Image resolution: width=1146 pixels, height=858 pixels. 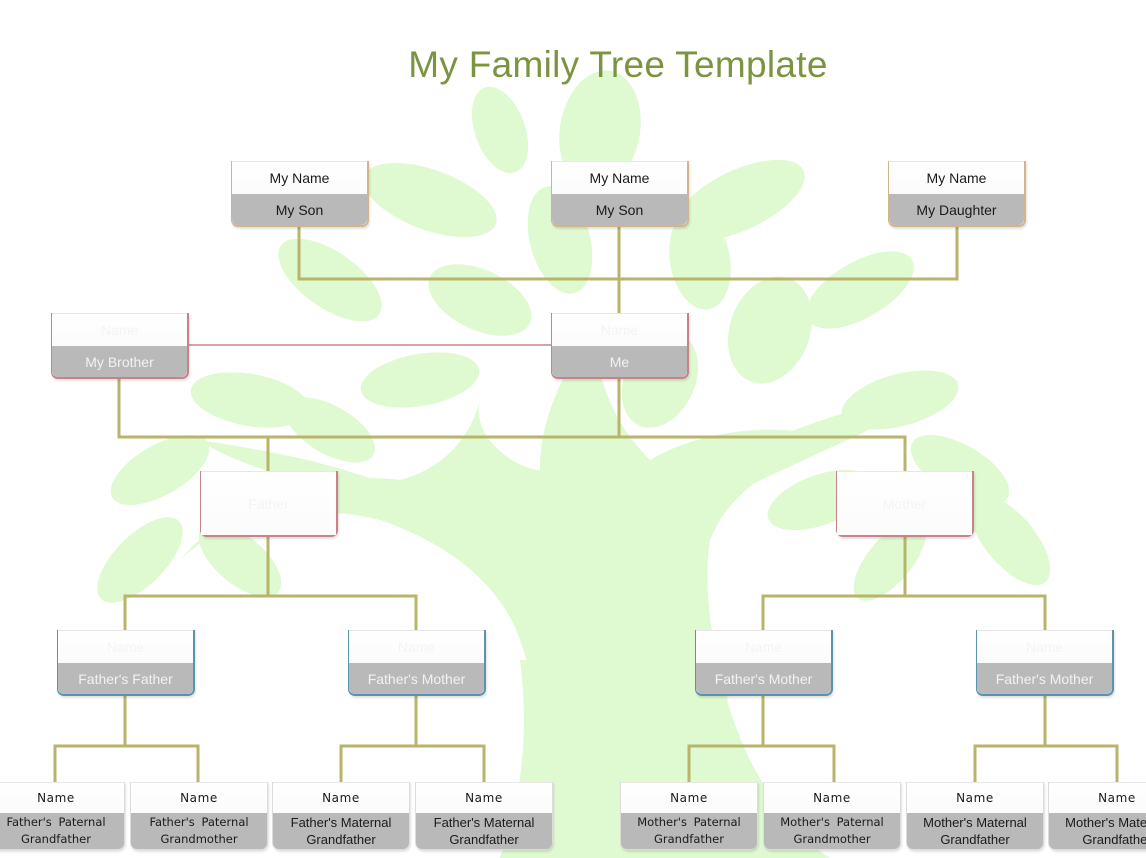 I want to click on node-relation: My Brother, so click(x=119, y=361).